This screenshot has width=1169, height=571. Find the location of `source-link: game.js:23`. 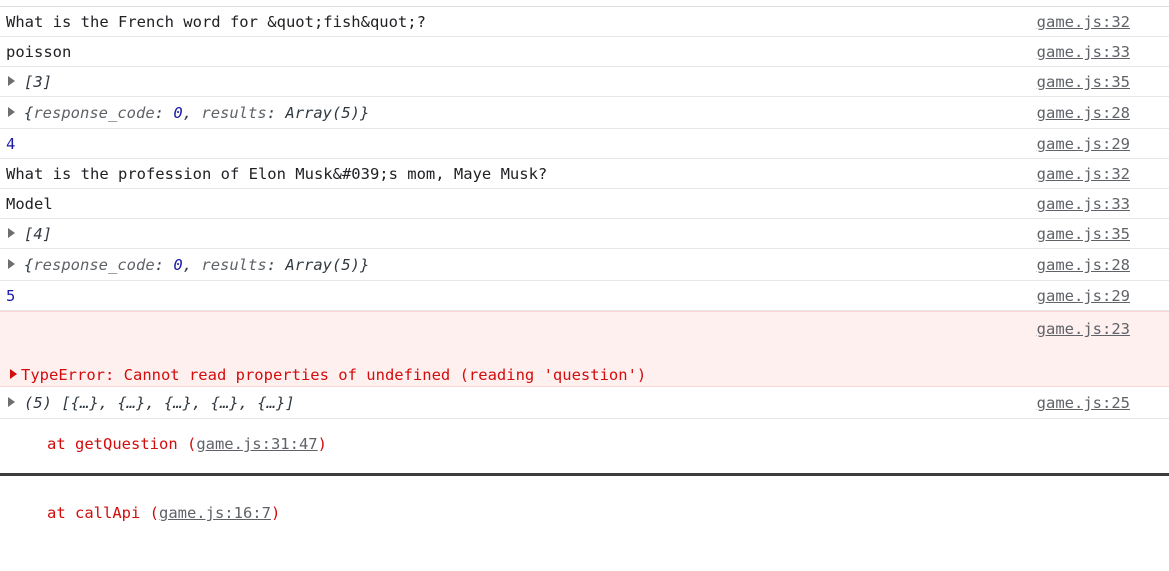

source-link: game.js:23 is located at coordinates (1083, 329).